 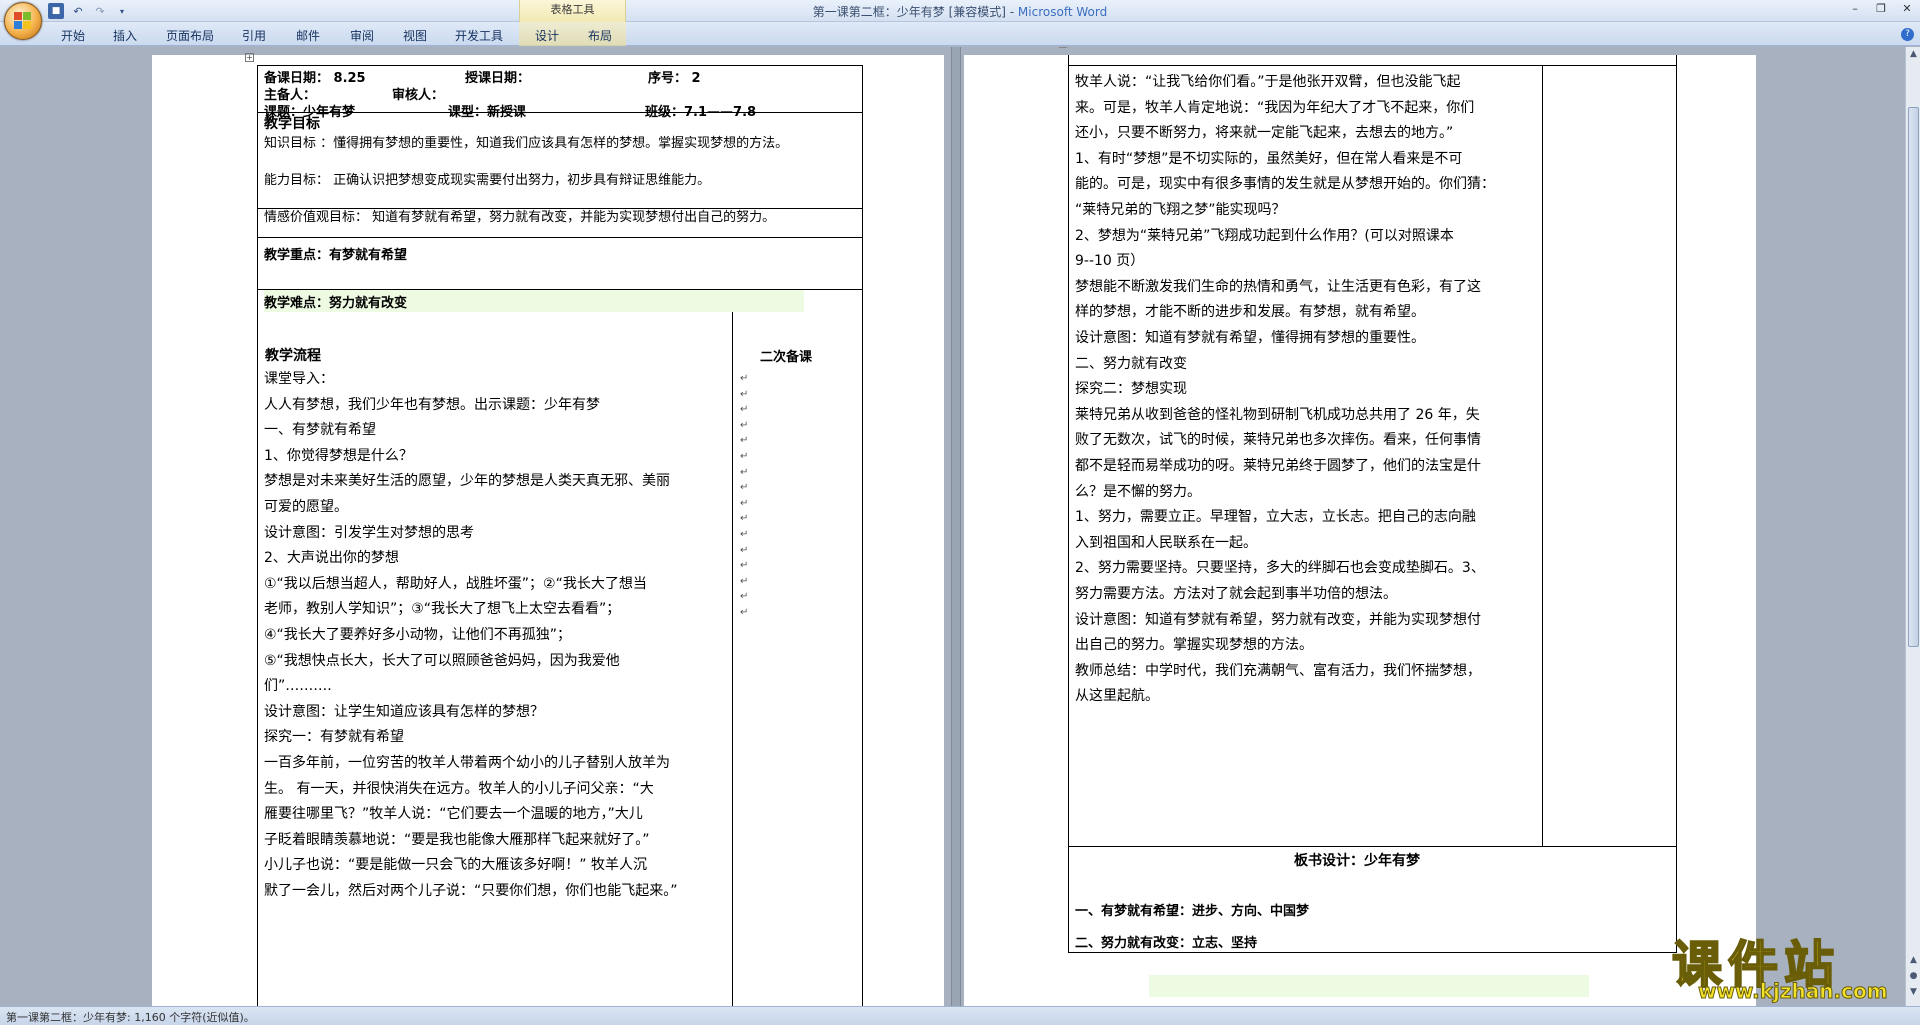 What do you see at coordinates (786, 357) in the screenshot?
I see `second-prep-title: 二次备课` at bounding box center [786, 357].